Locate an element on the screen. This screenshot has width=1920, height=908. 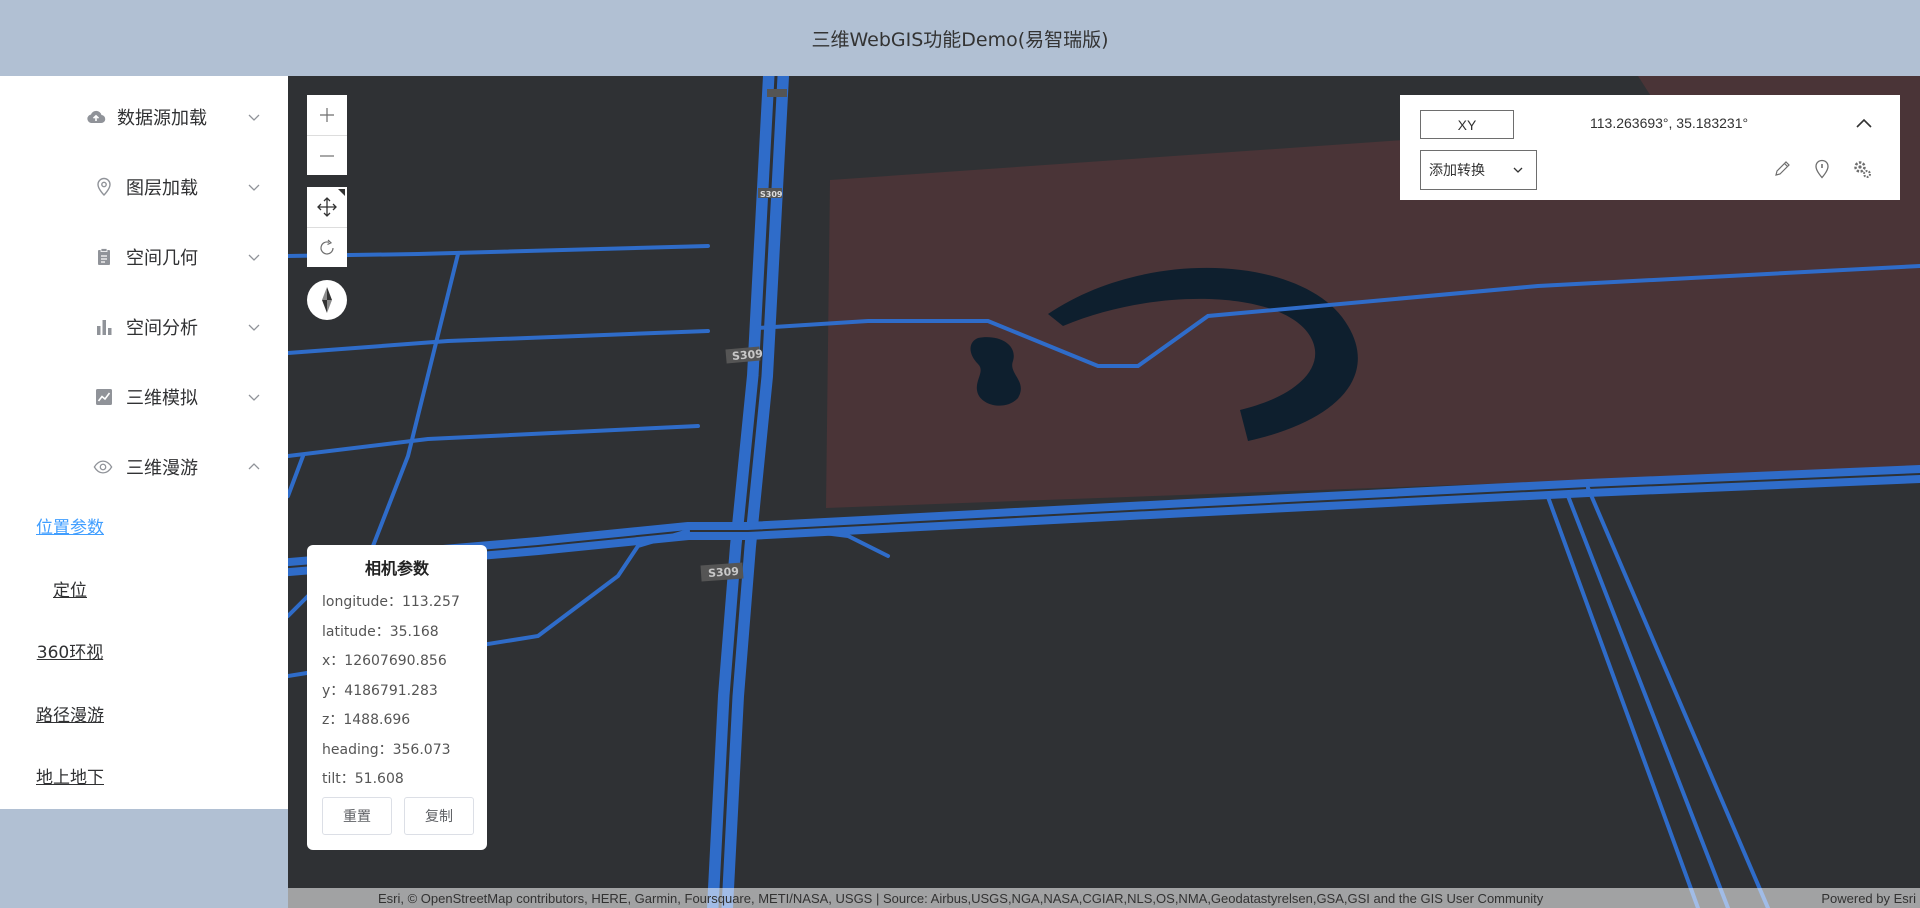
corner-indicator-icon is located at coordinates (341, 192).